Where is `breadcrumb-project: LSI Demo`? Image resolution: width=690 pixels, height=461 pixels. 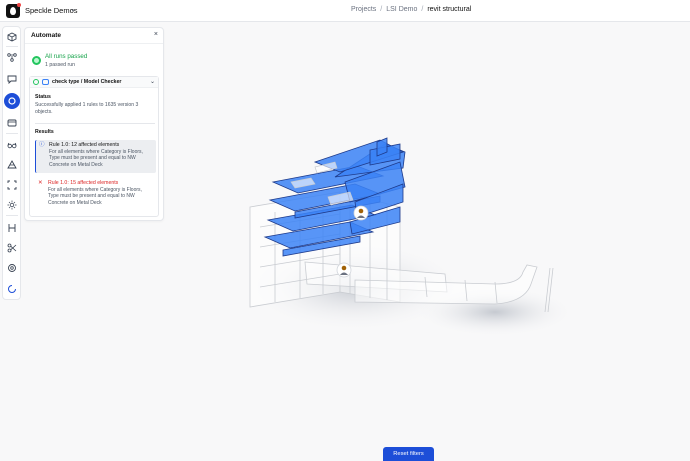
breadcrumb-project: LSI Demo is located at coordinates (401, 9).